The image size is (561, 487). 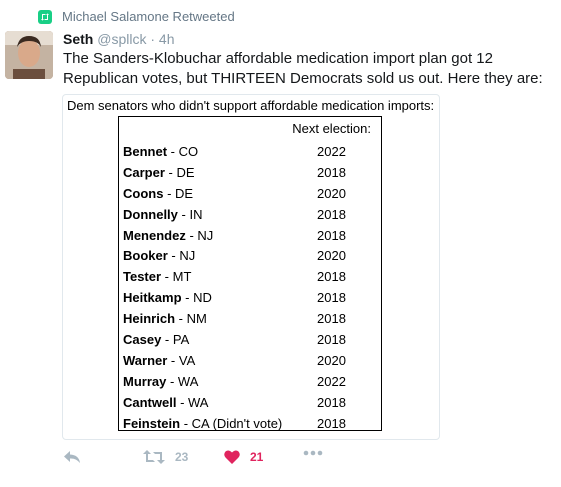 What do you see at coordinates (250, 319) in the screenshot?
I see `table-row: Heinrich - NM 2018` at bounding box center [250, 319].